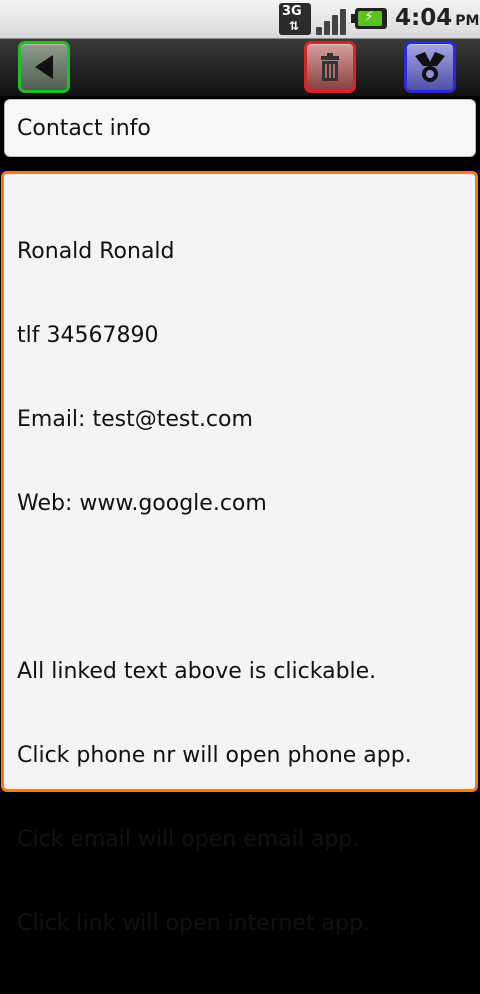  I want to click on clock-time: 4:04, so click(424, 18).